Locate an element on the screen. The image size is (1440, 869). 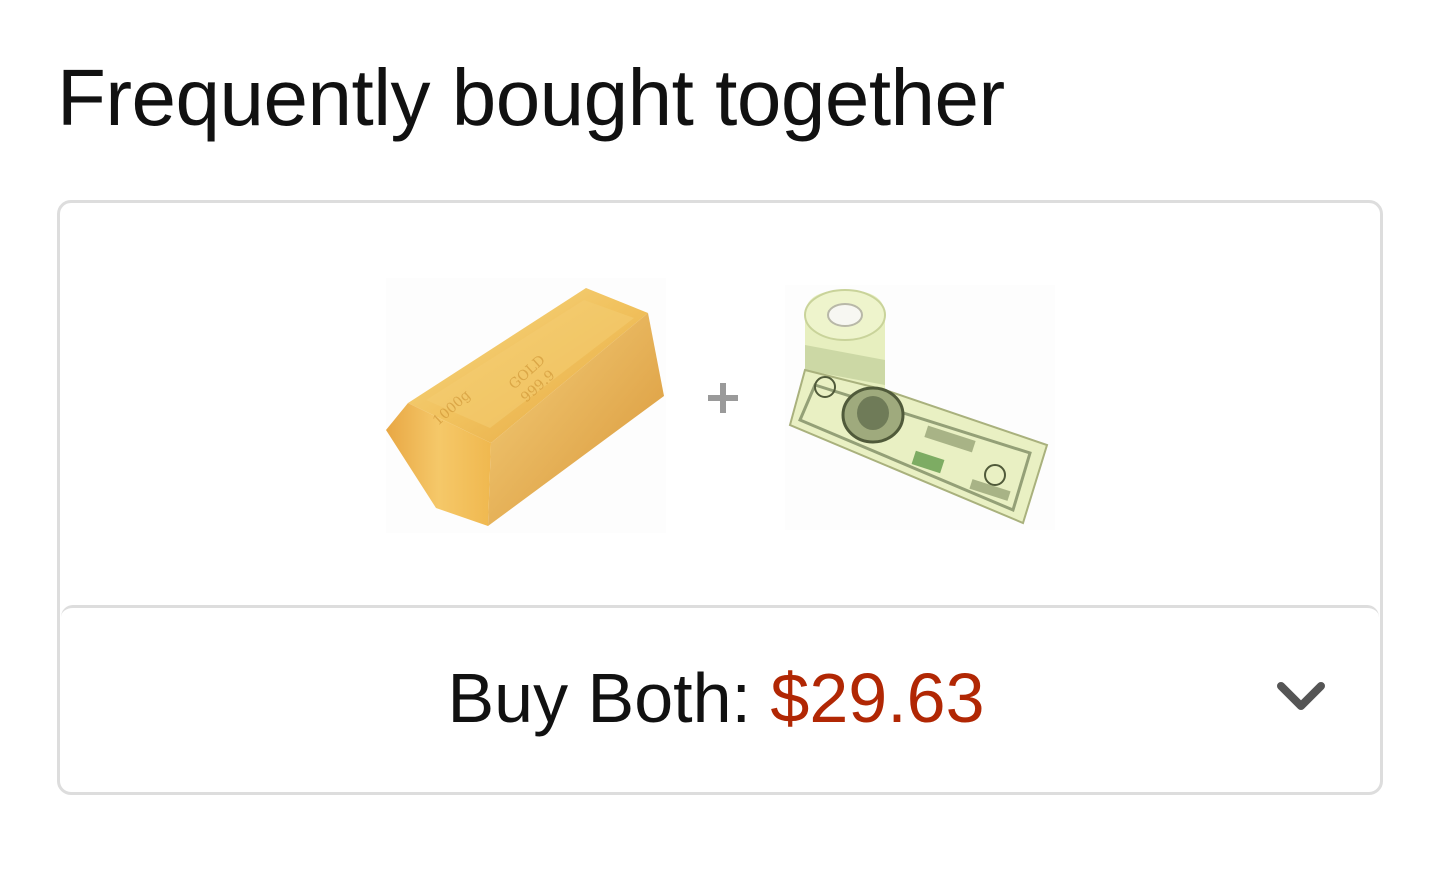
buy-both-price: $29.63 is located at coordinates (877, 698).